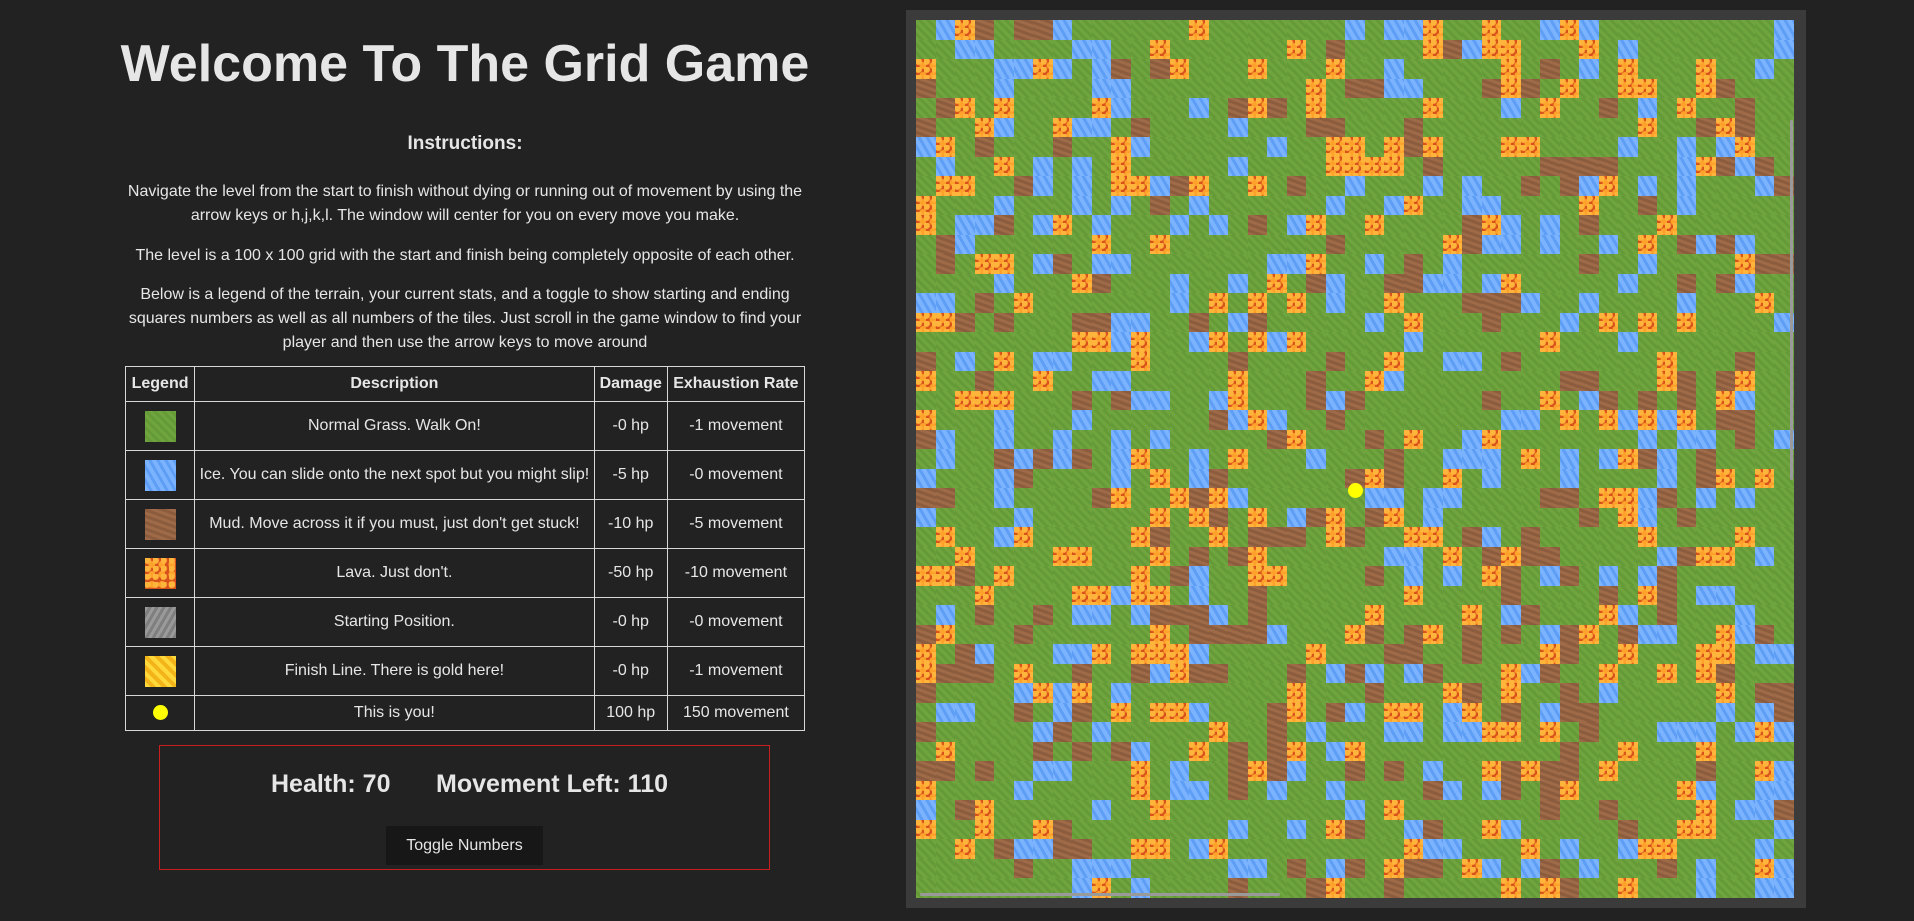 This screenshot has width=1914, height=921. What do you see at coordinates (464, 845) in the screenshot?
I see `toggle-numbers-button: Toggle Numbers` at bounding box center [464, 845].